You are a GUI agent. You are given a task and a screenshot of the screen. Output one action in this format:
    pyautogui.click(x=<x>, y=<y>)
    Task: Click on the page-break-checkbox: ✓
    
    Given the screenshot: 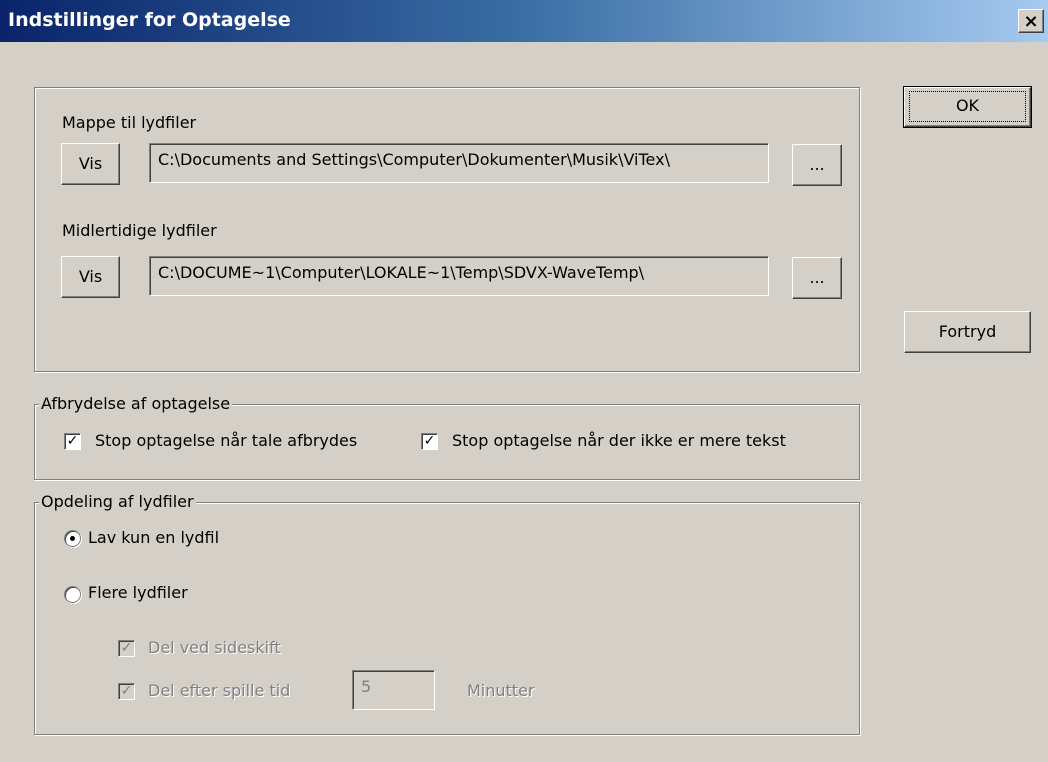 What is the action you would take?
    pyautogui.click(x=126, y=648)
    